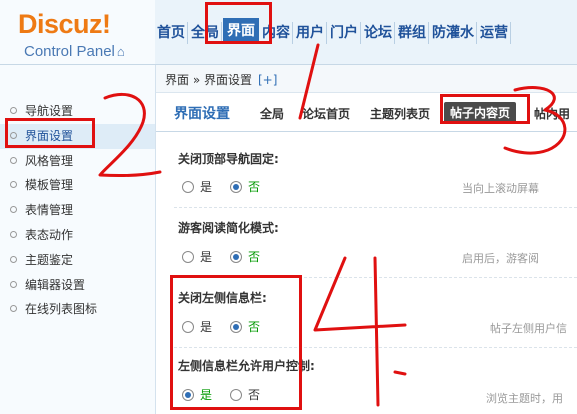 The height and width of the screenshot is (414, 577). What do you see at coordinates (400, 373) in the screenshot?
I see `annotation-dot` at bounding box center [400, 373].